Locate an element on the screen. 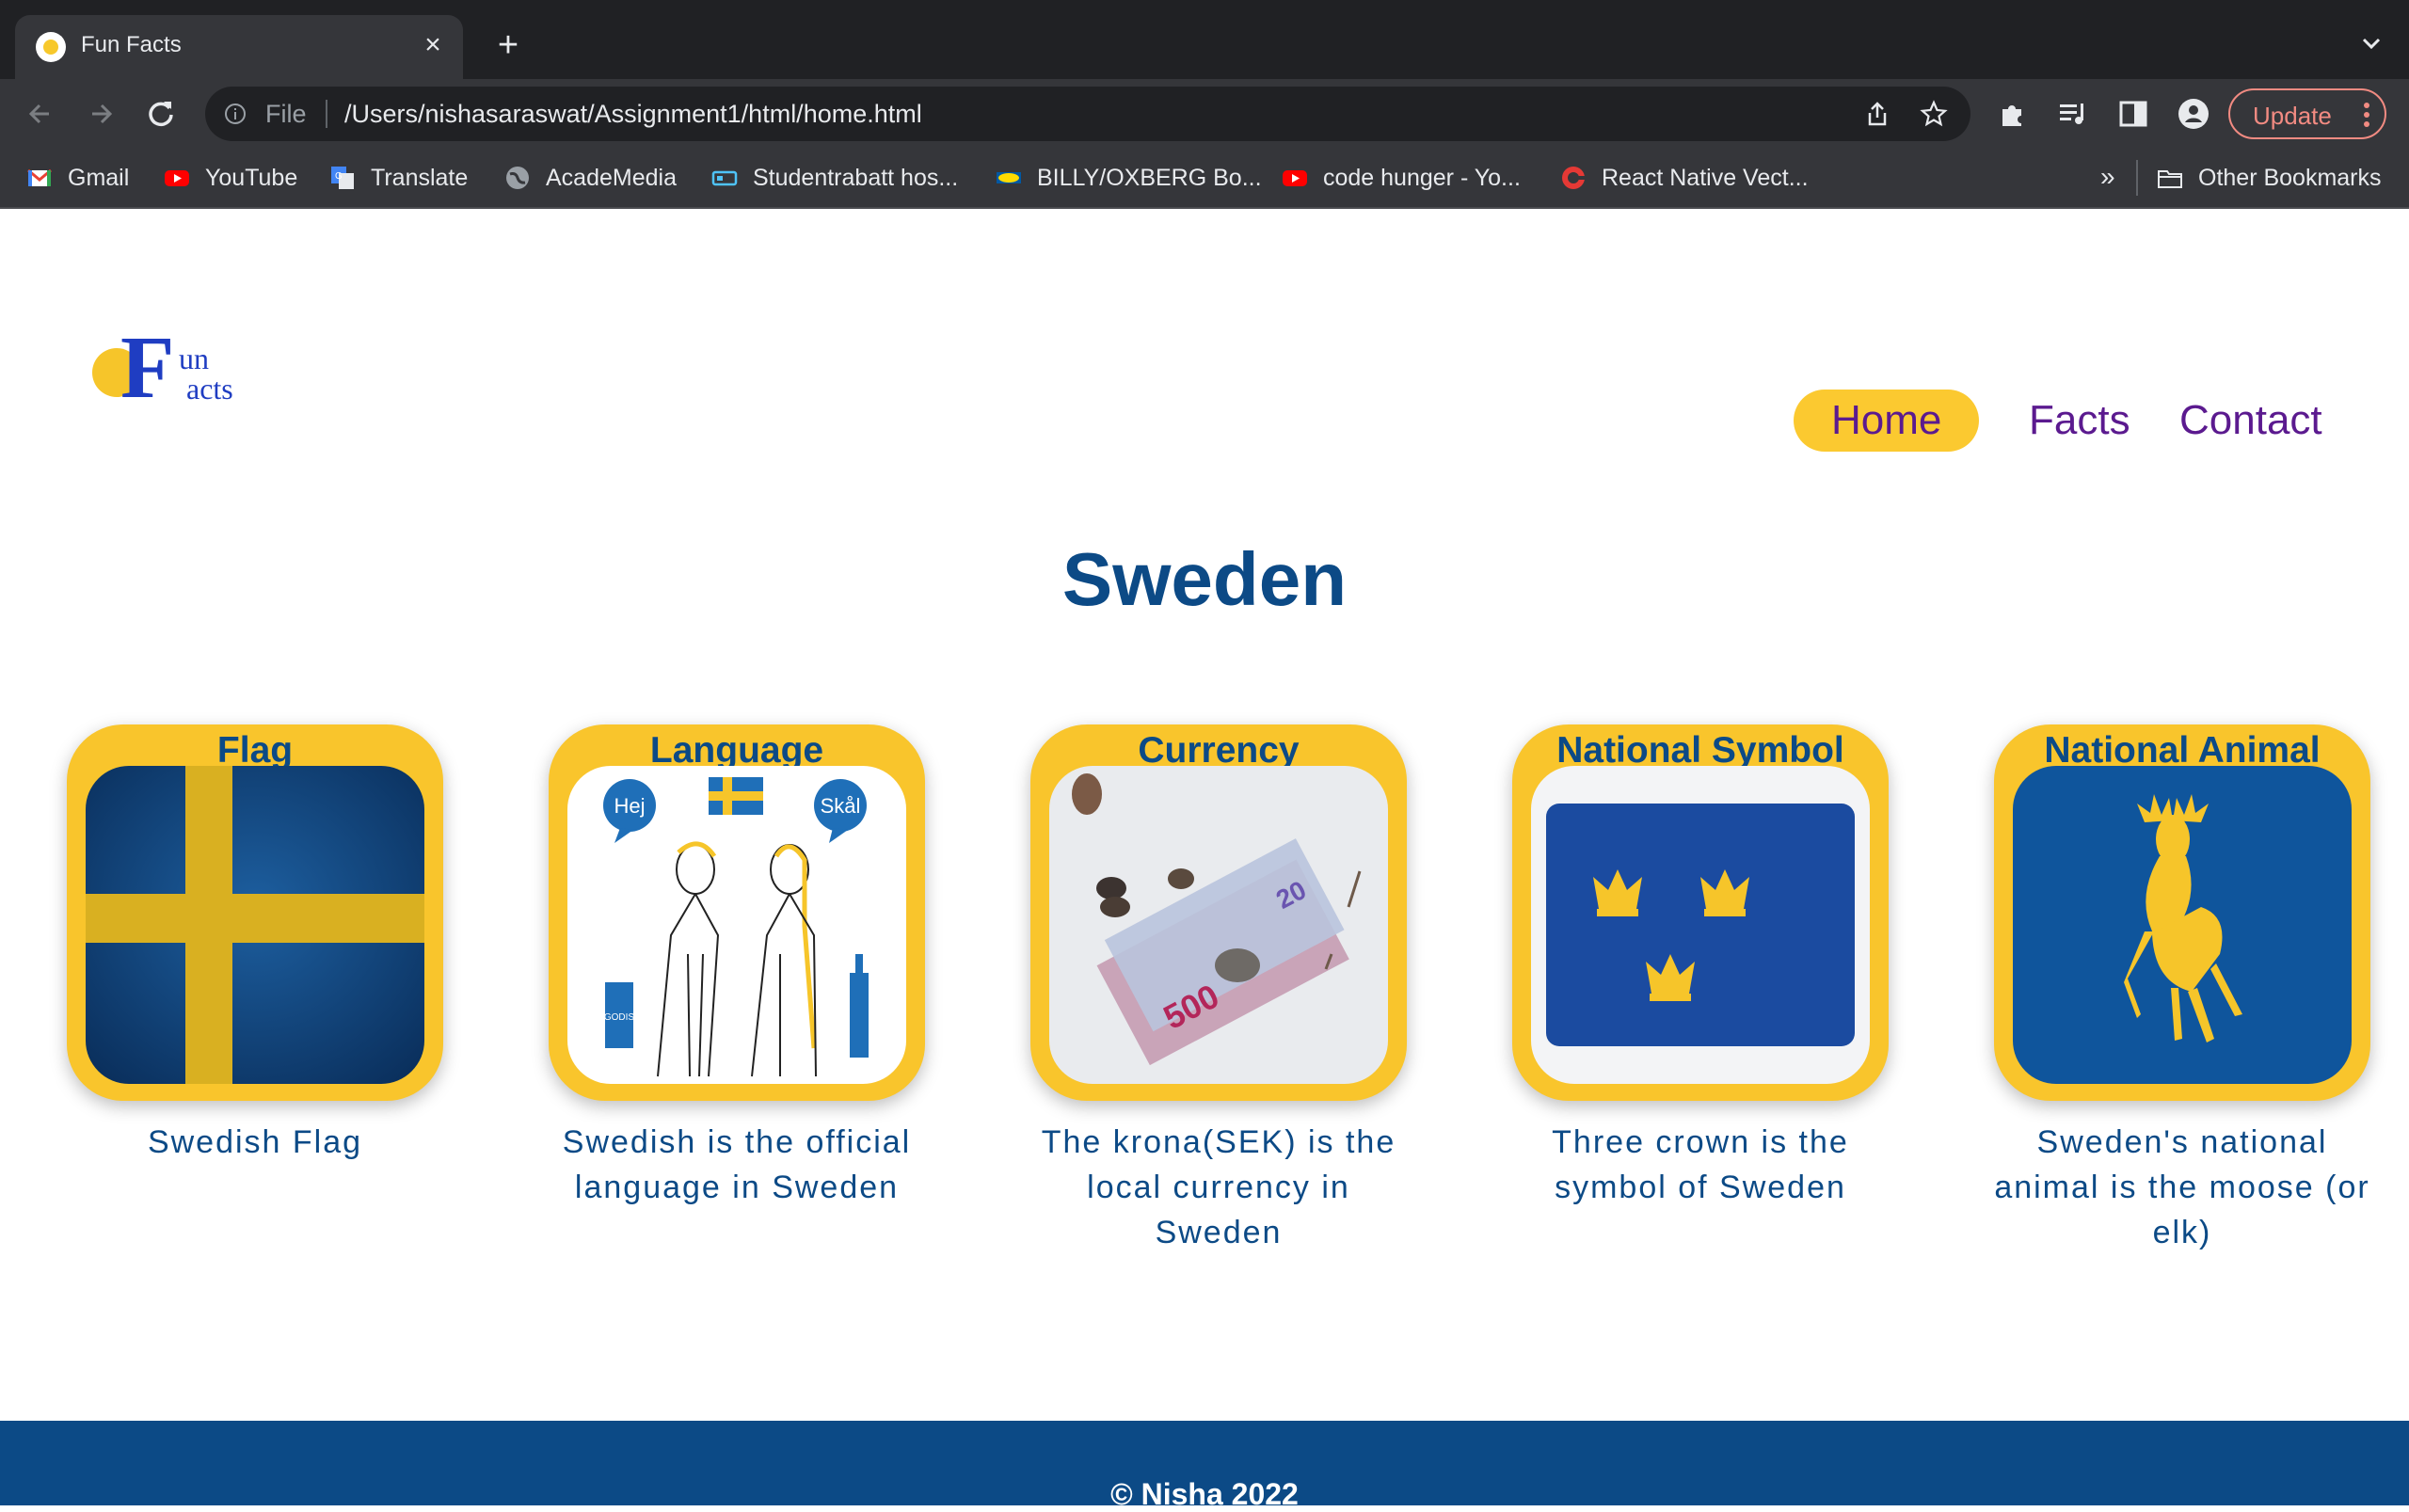  bookmark-gmail: Gmail is located at coordinates (78, 178).